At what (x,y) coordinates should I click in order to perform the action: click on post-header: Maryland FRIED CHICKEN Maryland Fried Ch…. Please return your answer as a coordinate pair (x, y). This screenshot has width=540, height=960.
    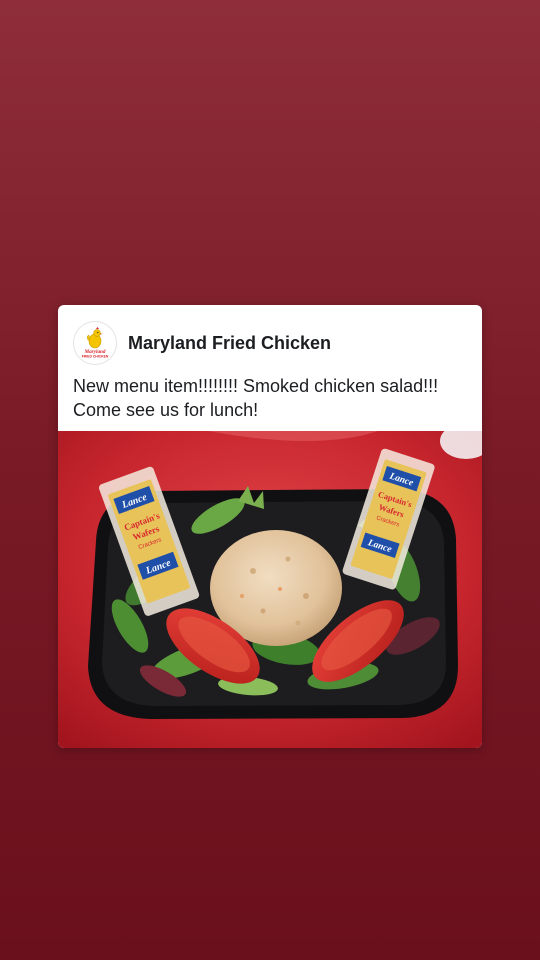
    Looking at the image, I should click on (270, 335).